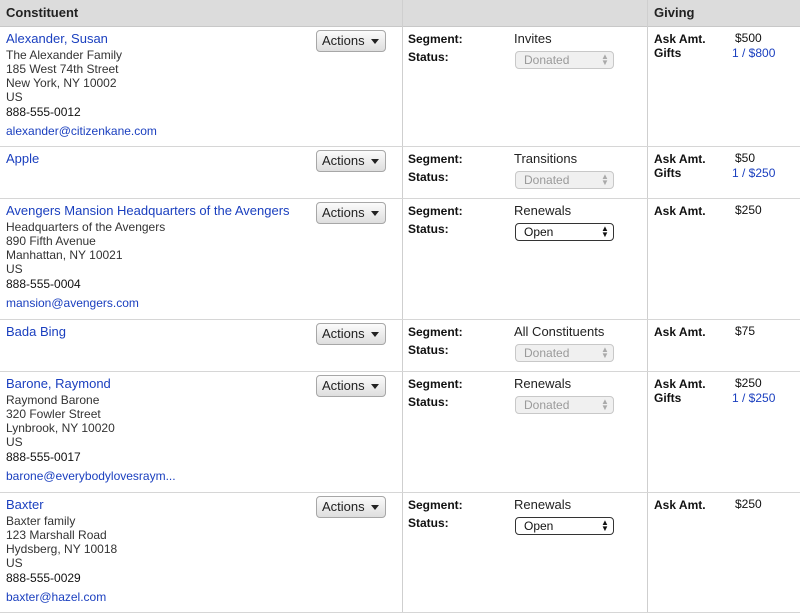 The width and height of the screenshot is (800, 613). I want to click on address-line: Hydsberg, NY 10018, so click(62, 549).